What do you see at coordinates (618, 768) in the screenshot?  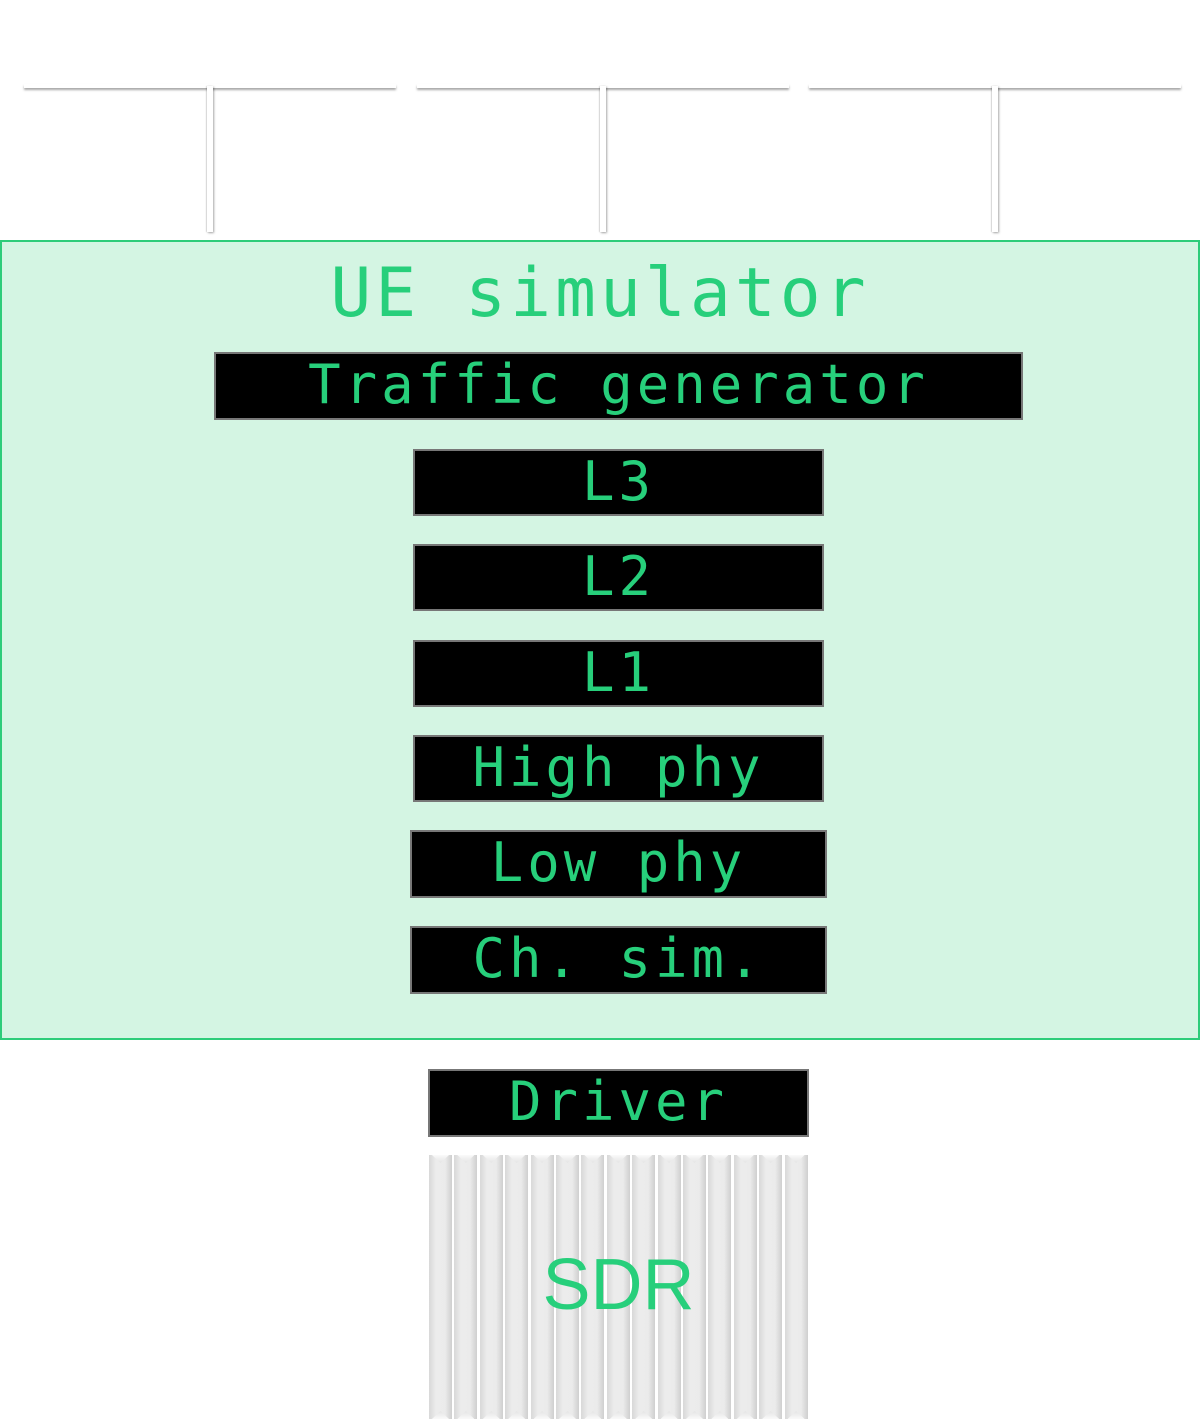 I see `layer-high-phy: High phy` at bounding box center [618, 768].